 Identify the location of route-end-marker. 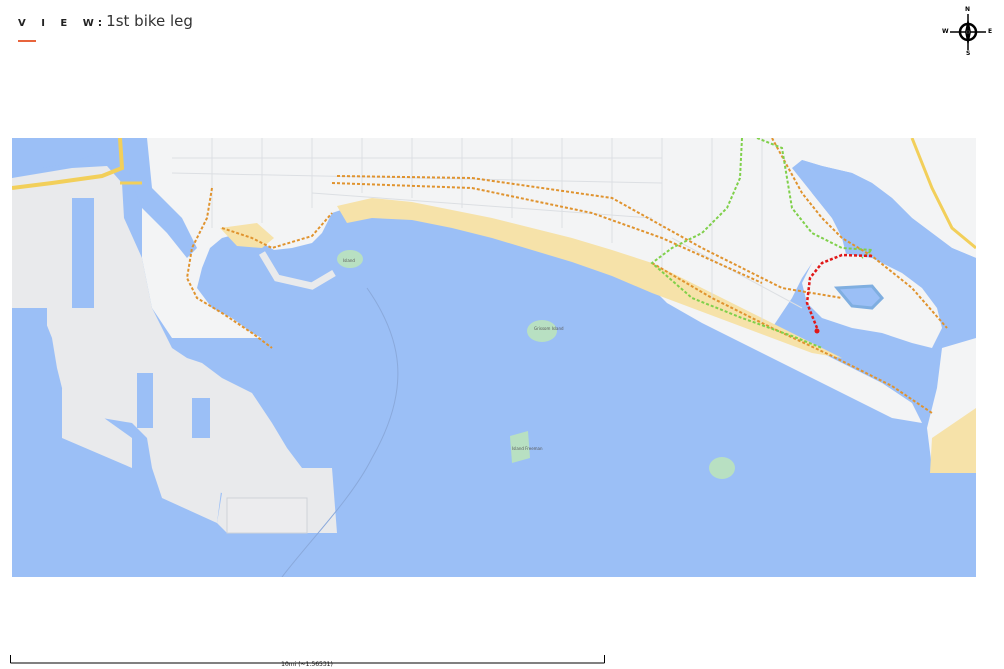
(817, 331).